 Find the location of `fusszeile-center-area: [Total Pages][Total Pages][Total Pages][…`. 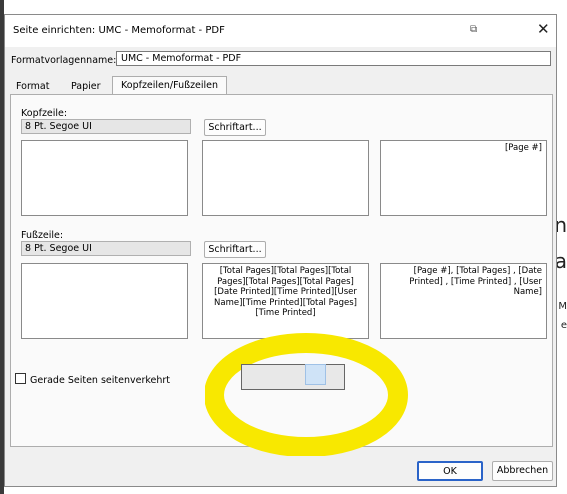

fusszeile-center-area: [Total Pages][Total Pages][Total Pages][… is located at coordinates (285, 301).